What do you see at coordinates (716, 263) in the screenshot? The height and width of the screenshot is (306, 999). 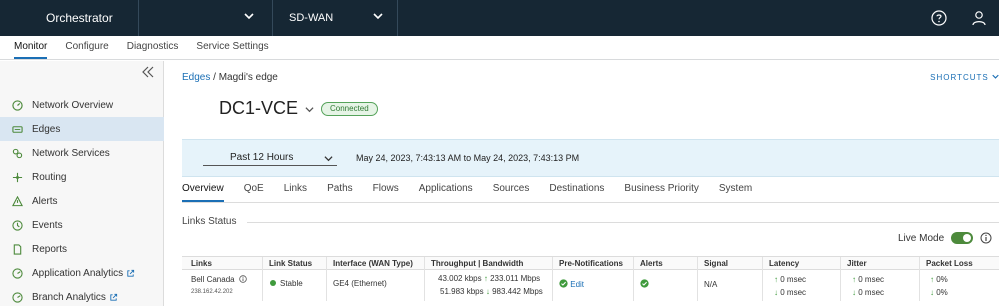 I see `col-signal: Signal` at bounding box center [716, 263].